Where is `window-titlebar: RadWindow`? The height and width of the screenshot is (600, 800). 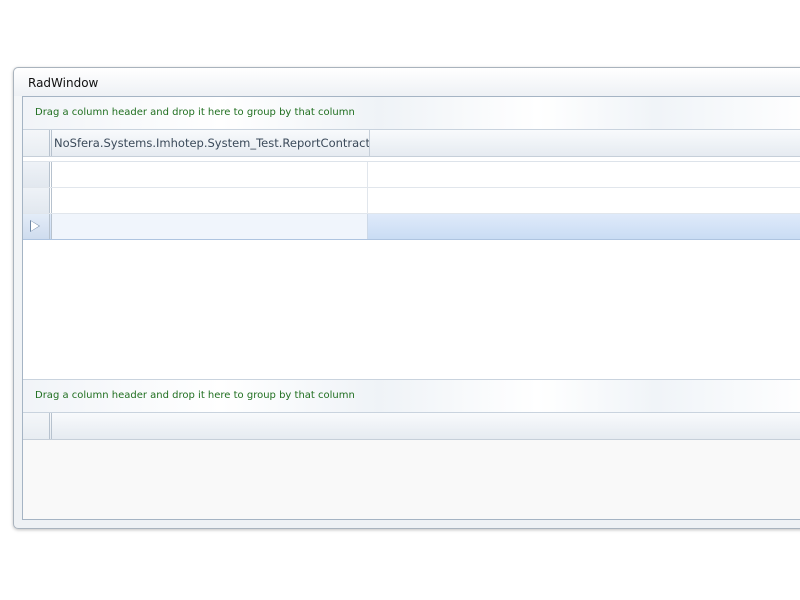
window-titlebar: RadWindow is located at coordinates (407, 82).